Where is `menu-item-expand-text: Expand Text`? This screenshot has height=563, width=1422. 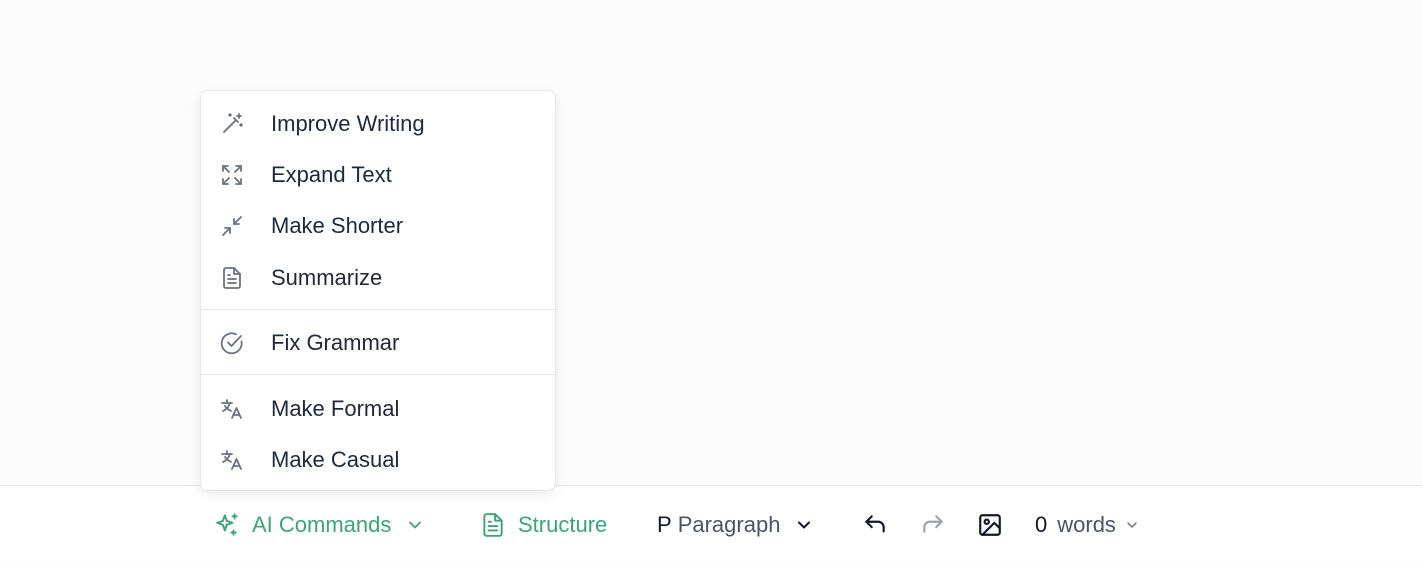 menu-item-expand-text: Expand Text is located at coordinates (378, 175).